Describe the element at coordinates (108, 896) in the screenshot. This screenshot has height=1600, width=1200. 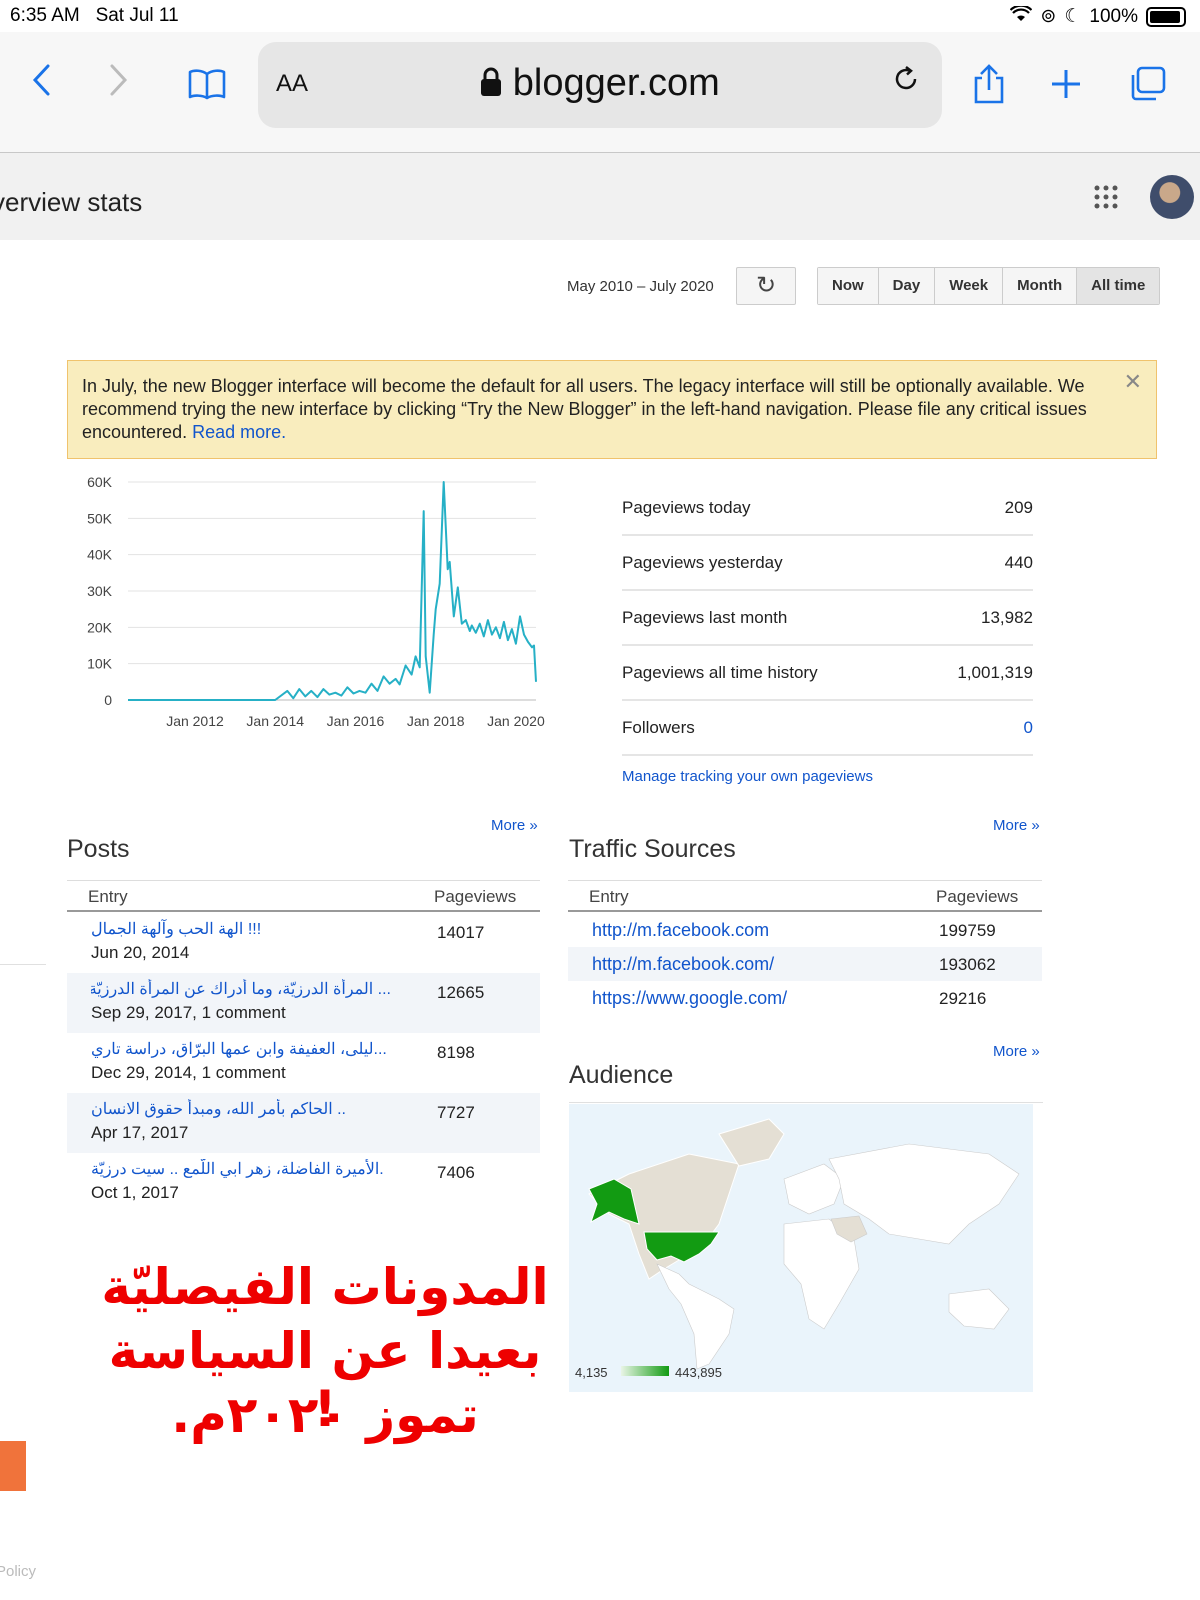
I see `posts-col-entry: Entry` at that location.